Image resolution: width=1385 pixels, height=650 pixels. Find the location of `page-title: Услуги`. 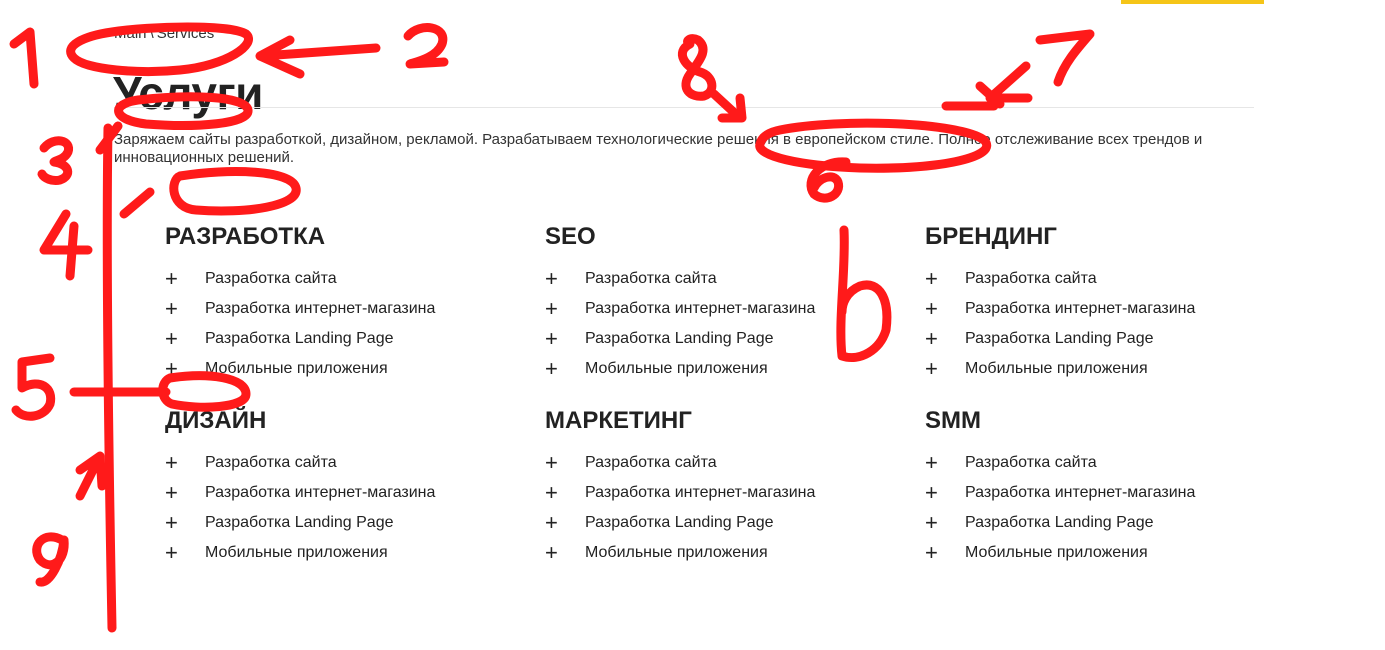

page-title: Услуги is located at coordinates (188, 93).